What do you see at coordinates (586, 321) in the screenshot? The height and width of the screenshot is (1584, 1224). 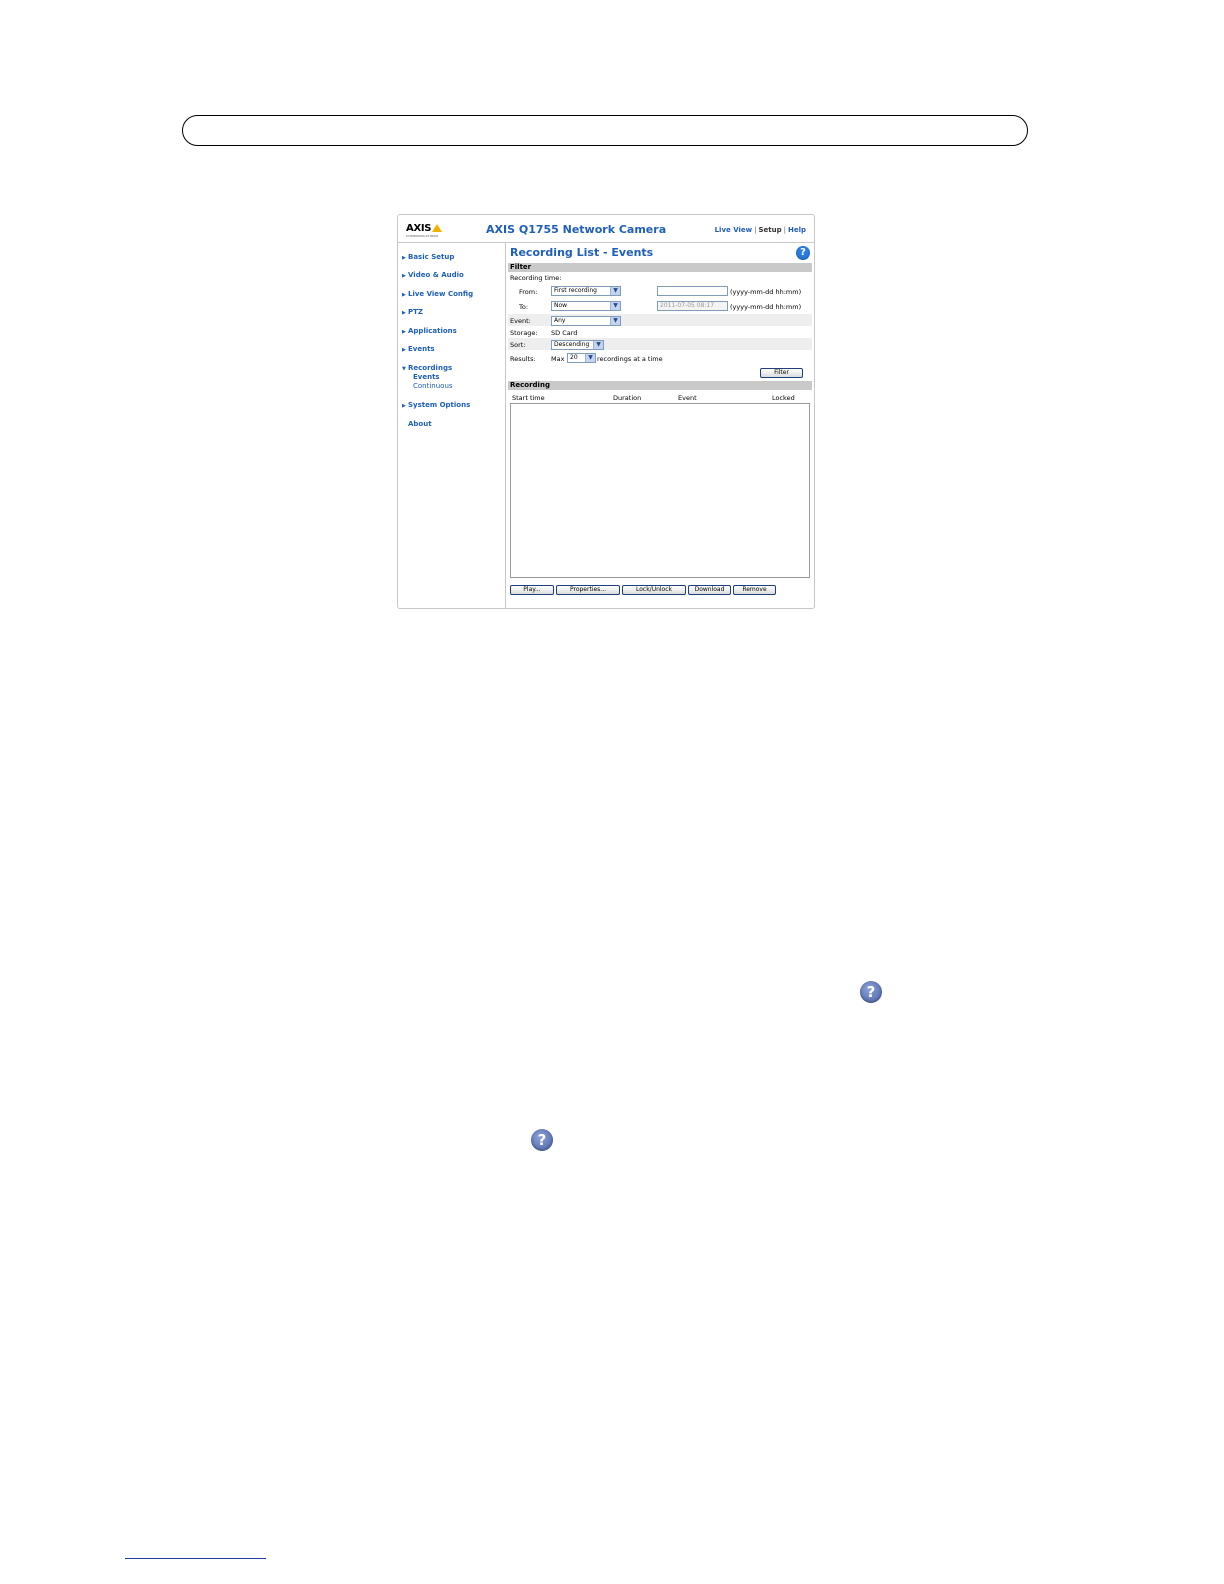 I see `event-select: Any ▼` at bounding box center [586, 321].